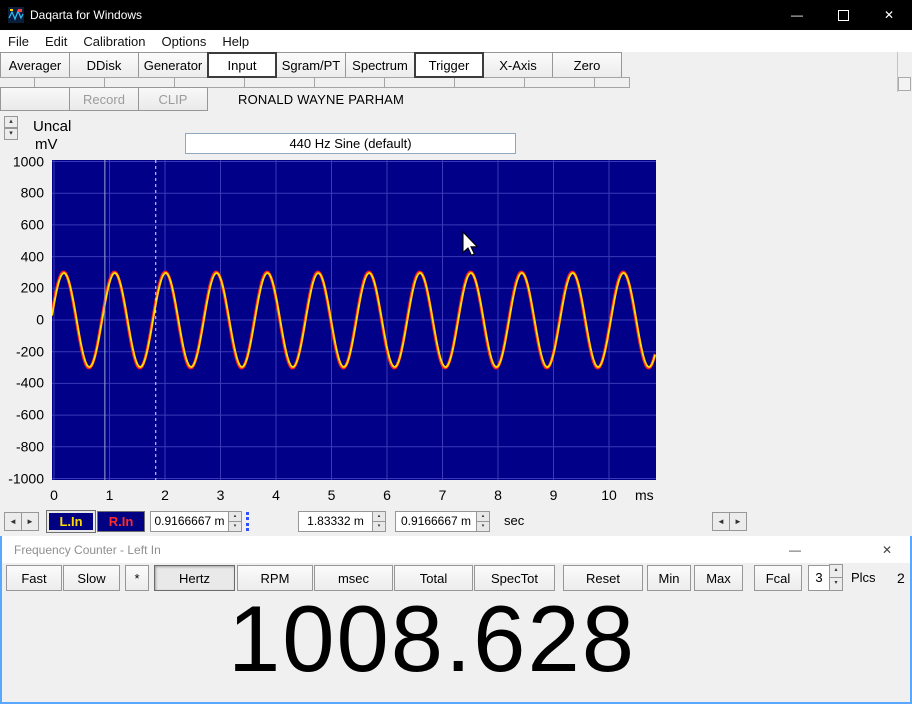  I want to click on cursor-delta-spinner: ▴ ▾, so click(482, 521).